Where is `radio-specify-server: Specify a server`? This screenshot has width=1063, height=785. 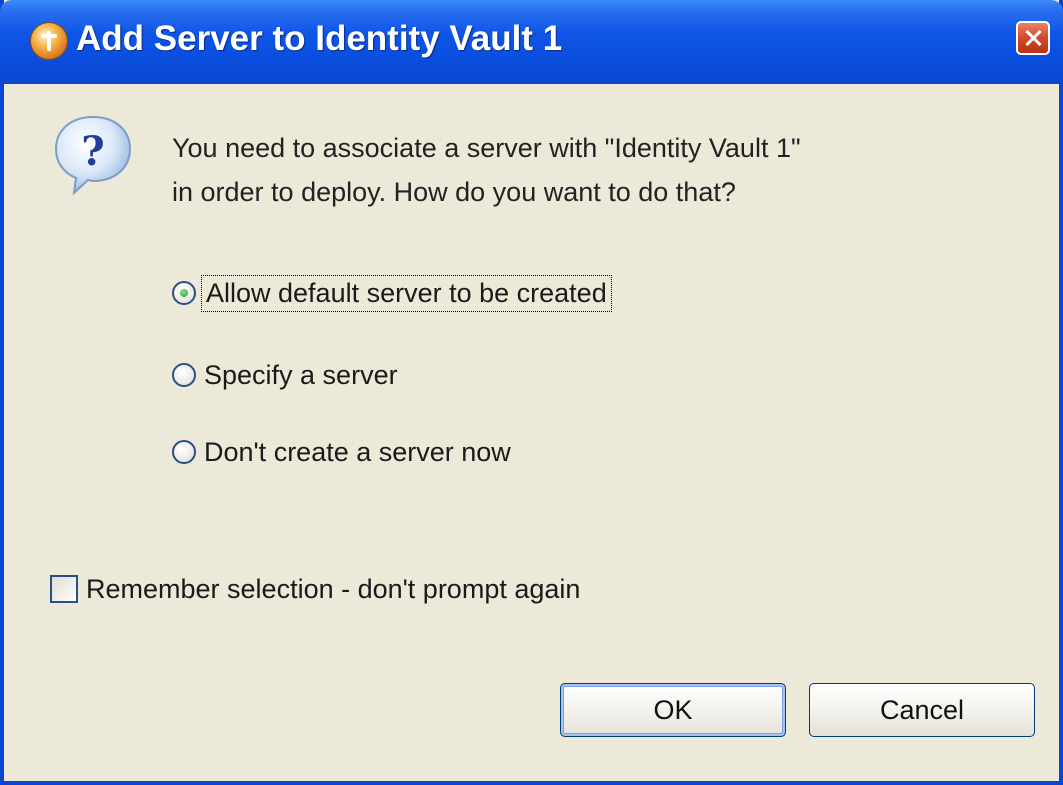 radio-specify-server: Specify a server is located at coordinates (285, 375).